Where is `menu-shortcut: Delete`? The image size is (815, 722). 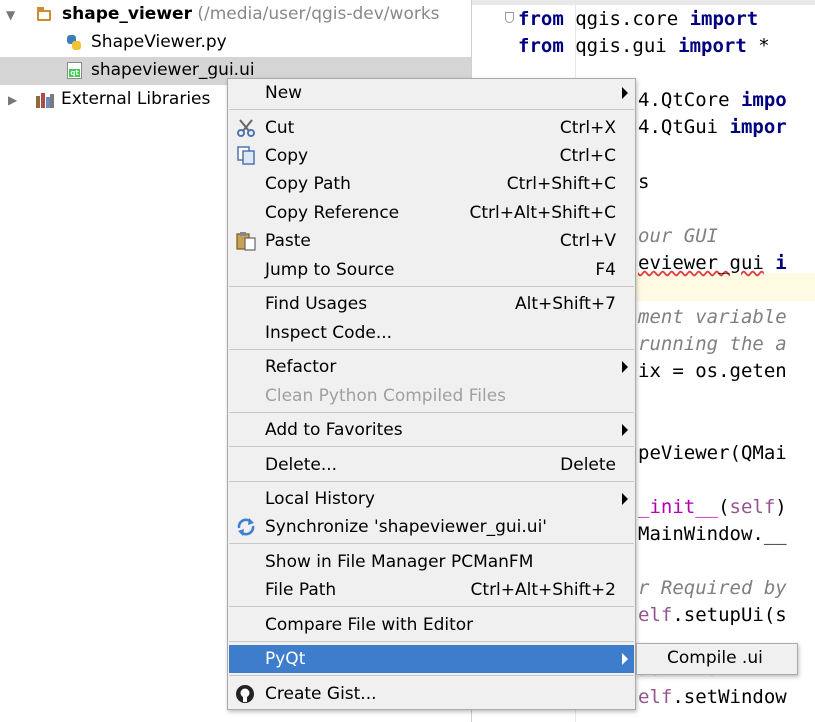
menu-shortcut: Delete is located at coordinates (588, 465).